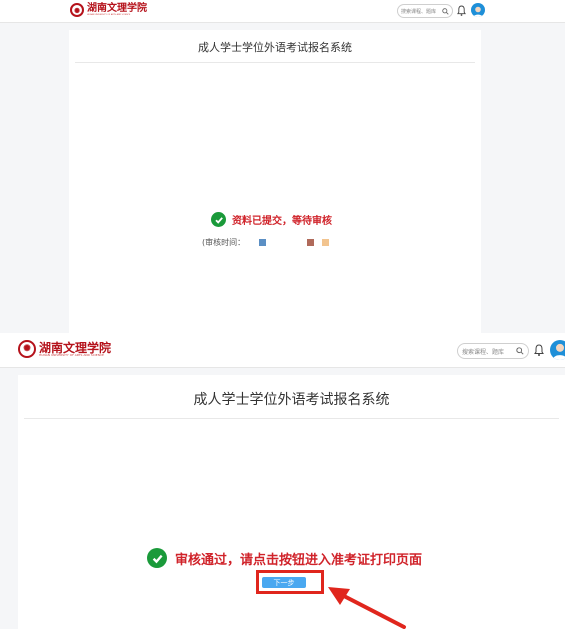 This screenshot has width=565, height=629. Describe the element at coordinates (282, 221) in the screenshot. I see `status-text: 资料已提交，等待审核` at that location.